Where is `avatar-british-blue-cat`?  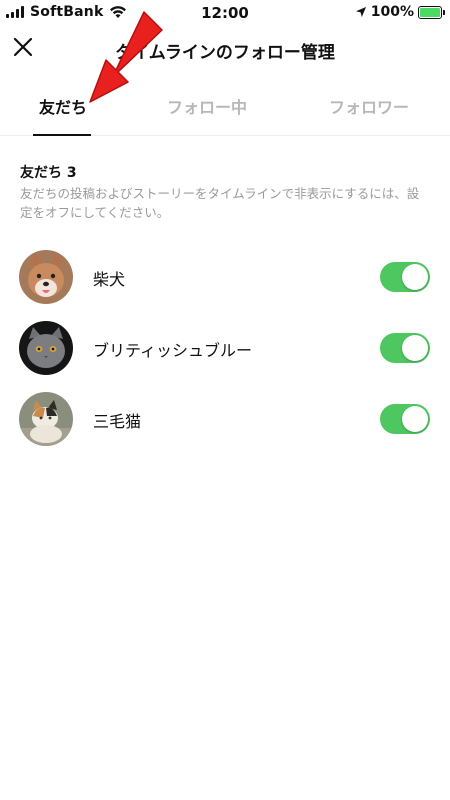 avatar-british-blue-cat is located at coordinates (46, 348).